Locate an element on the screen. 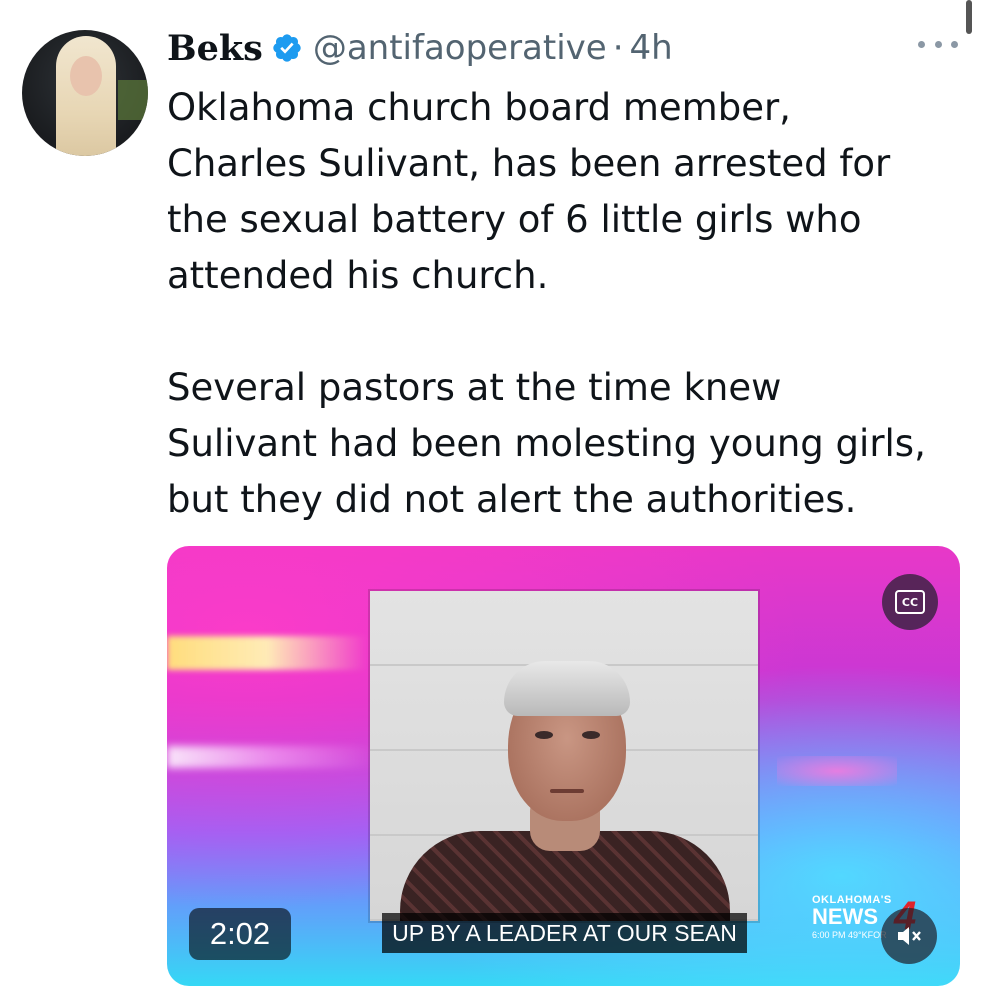 This screenshot has width=981, height=1000. author-name: Beks is located at coordinates (215, 48).